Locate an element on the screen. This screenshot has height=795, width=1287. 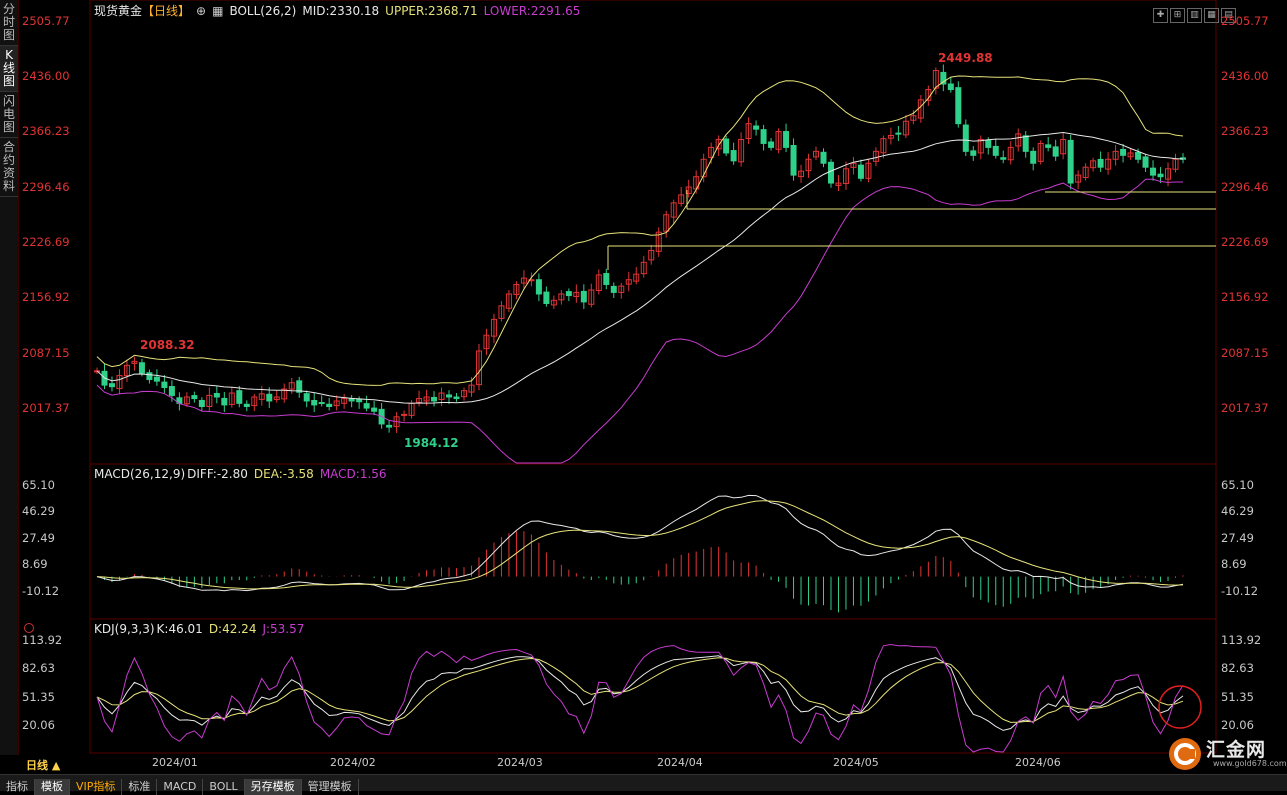
macd-axis-label: 65.10 is located at coordinates (1237, 485).